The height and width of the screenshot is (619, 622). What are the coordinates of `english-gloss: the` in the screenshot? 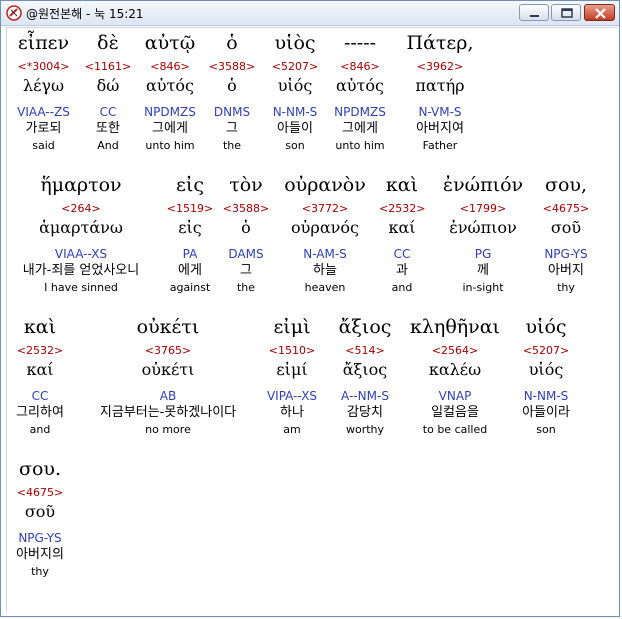 It's located at (246, 287).